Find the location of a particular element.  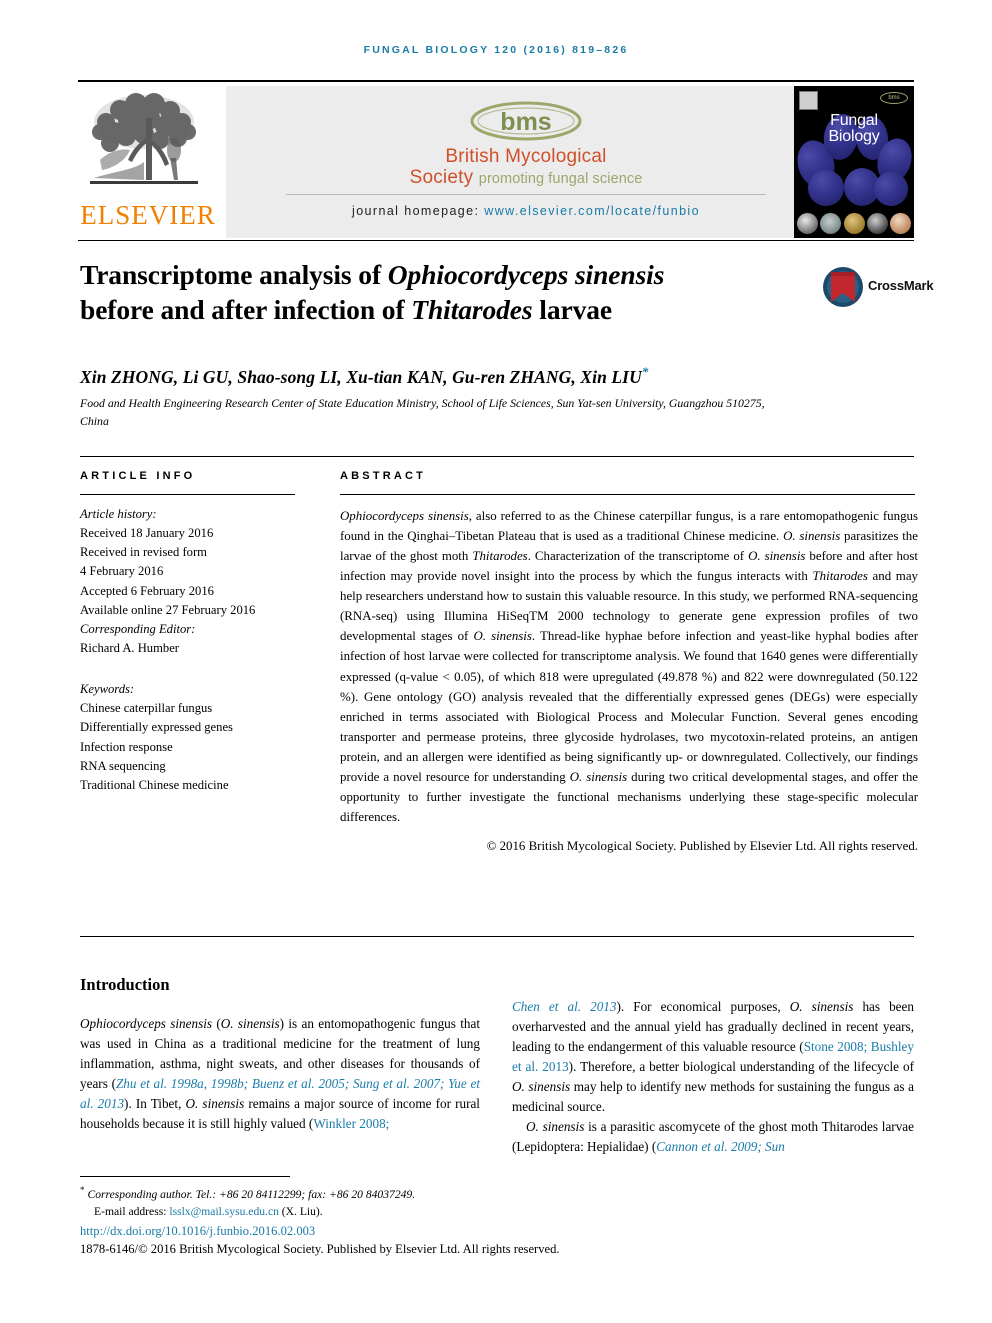

title-species-2: Thitarodes is located at coordinates (472, 309).